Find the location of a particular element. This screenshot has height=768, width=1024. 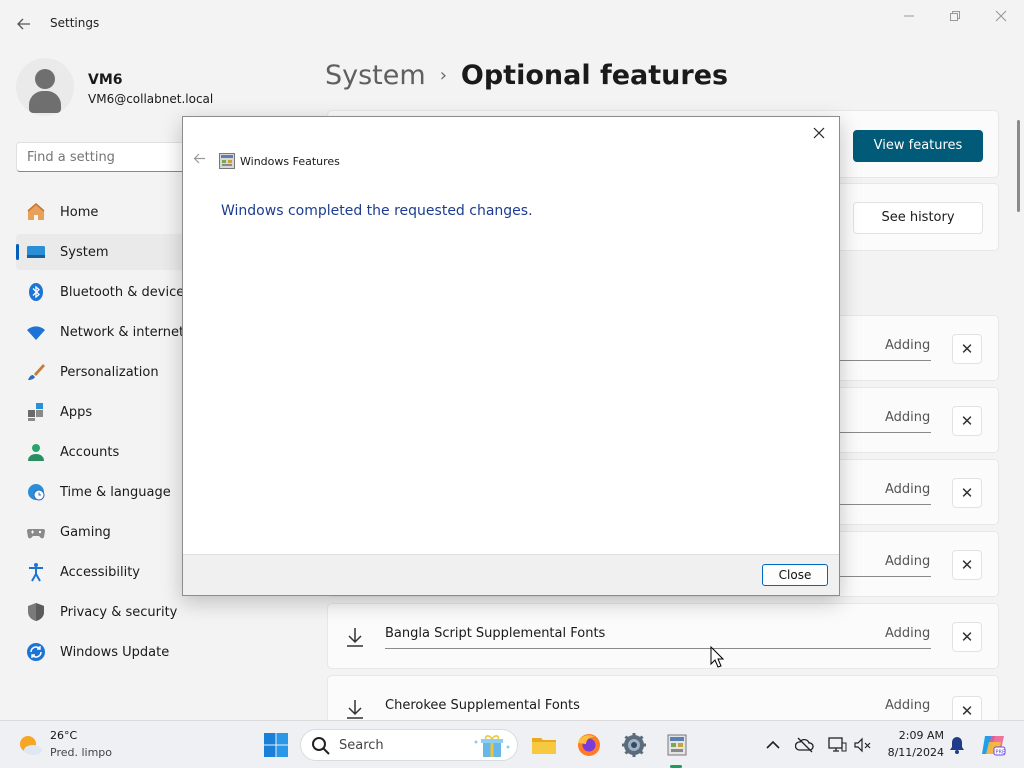

page-title: Optional features is located at coordinates (594, 75).